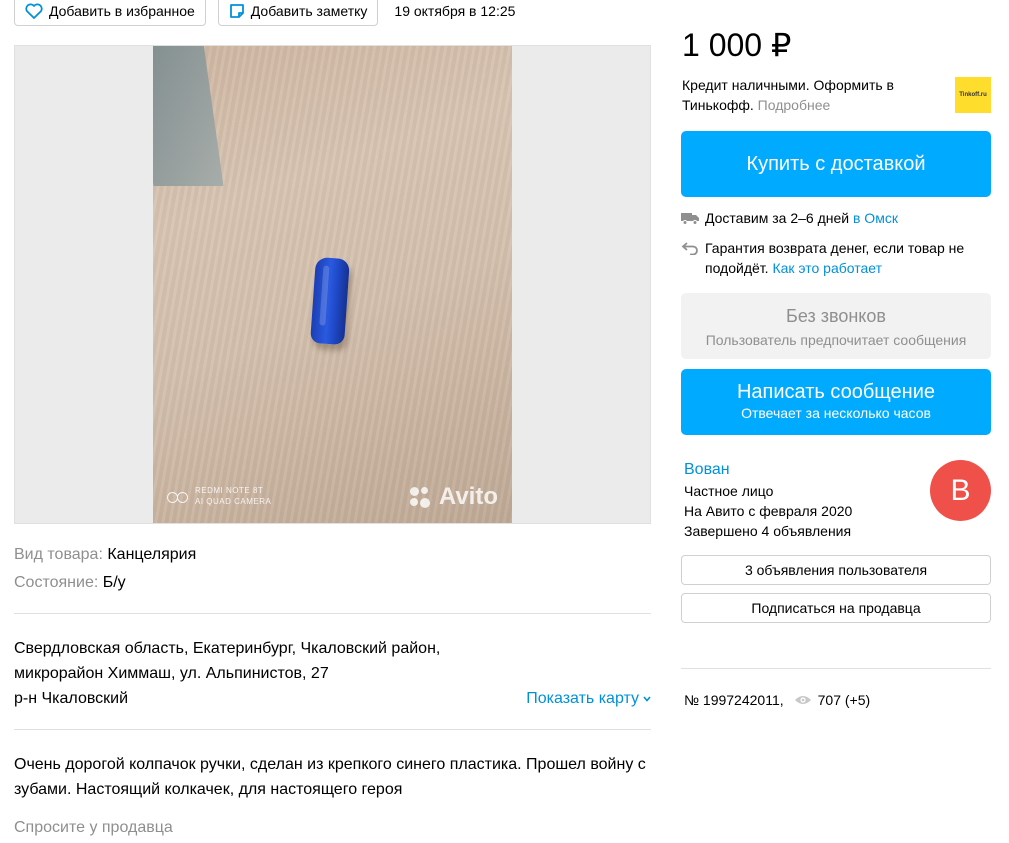  I want to click on delivery-text: Доставим за 2–6 дней, so click(777, 218).